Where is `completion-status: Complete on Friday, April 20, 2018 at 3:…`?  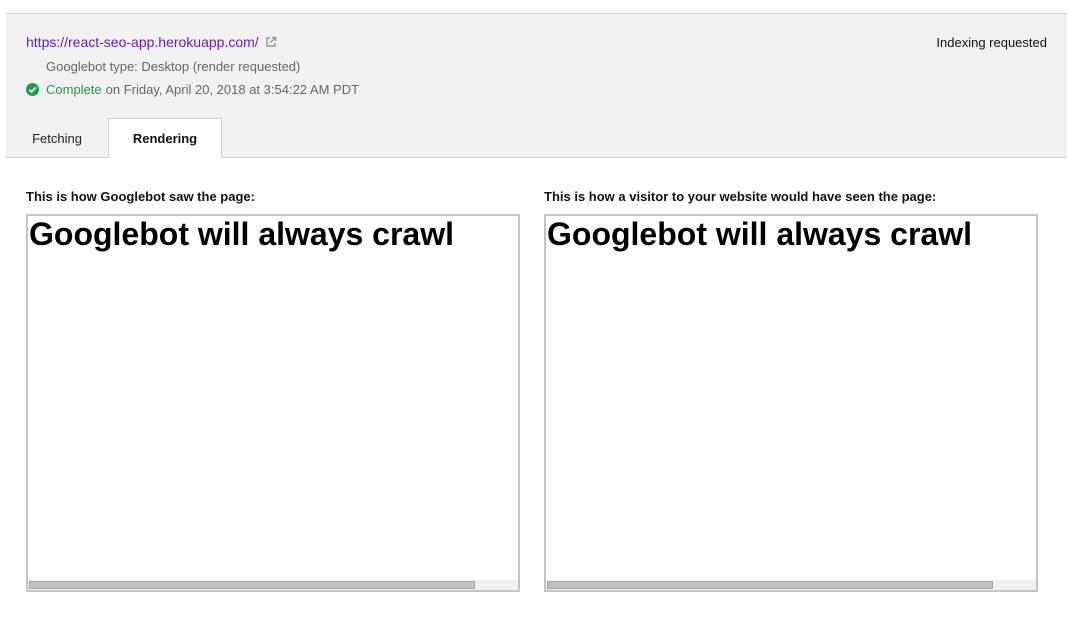
completion-status: Complete on Friday, April 20, 2018 at 3:… is located at coordinates (192, 89).